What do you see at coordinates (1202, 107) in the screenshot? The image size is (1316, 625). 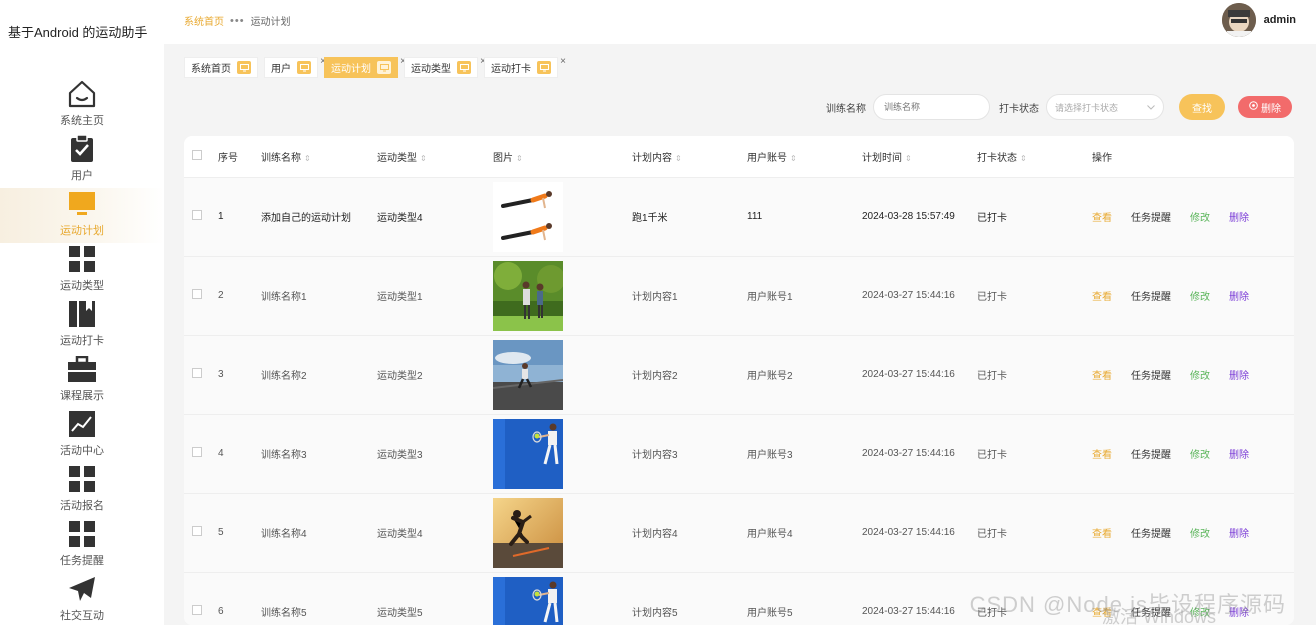 I see `search-button: 查找` at bounding box center [1202, 107].